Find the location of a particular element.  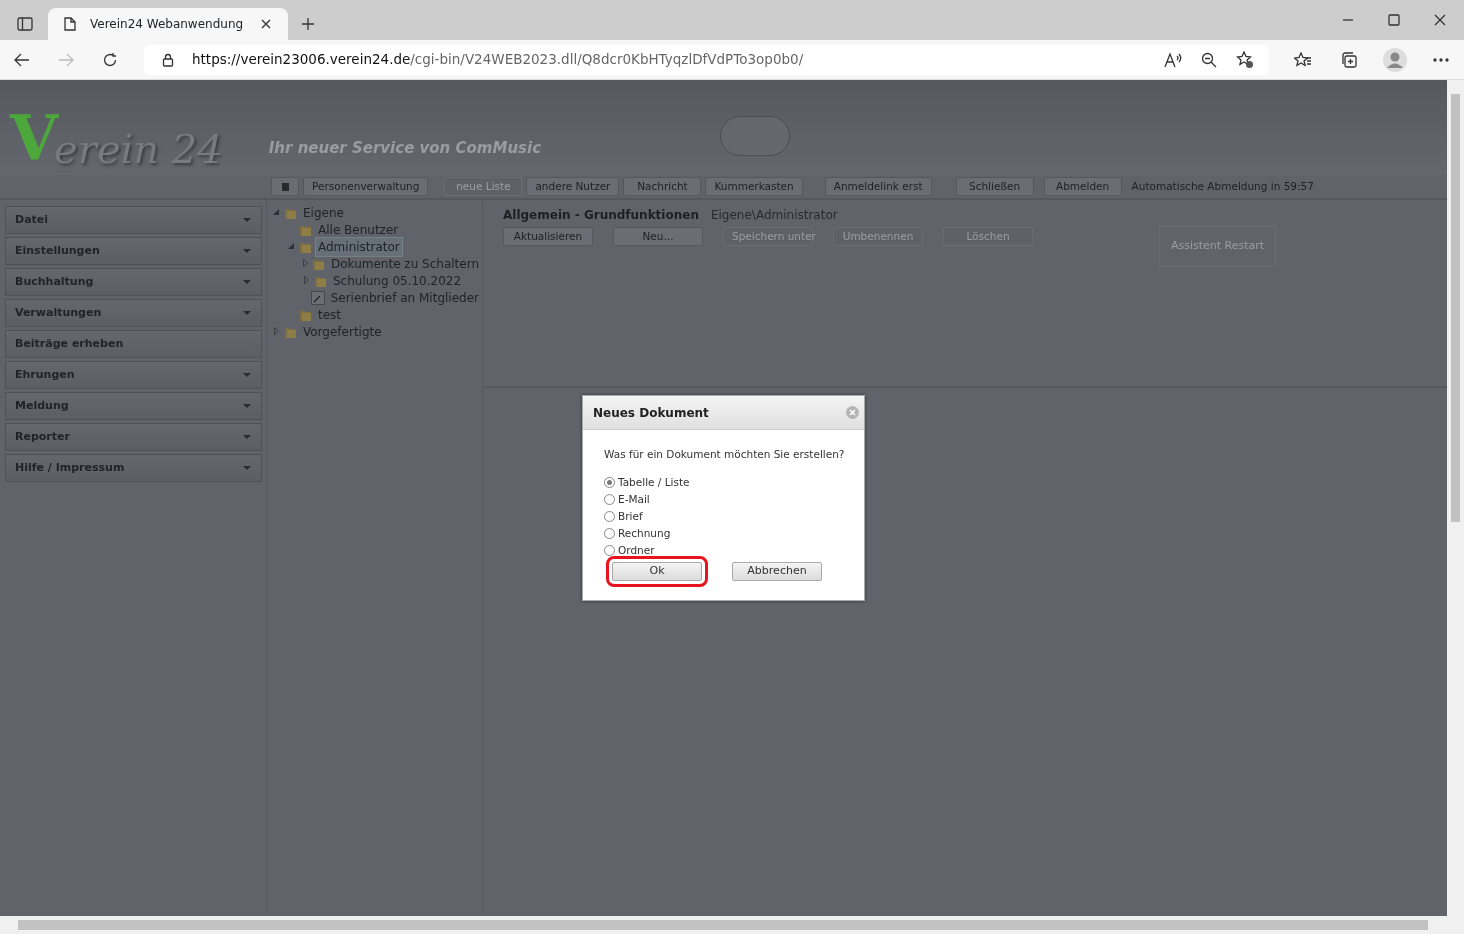

option-label: Brief is located at coordinates (630, 516).